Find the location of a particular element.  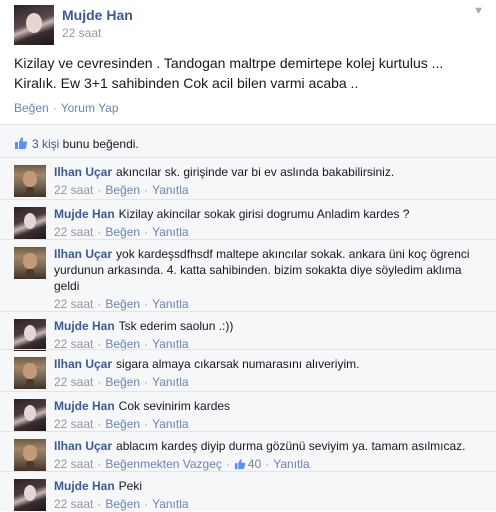

comment-body: Mujde Han Peki 22 saat · Beğen · Yanıtla is located at coordinates (270, 495).